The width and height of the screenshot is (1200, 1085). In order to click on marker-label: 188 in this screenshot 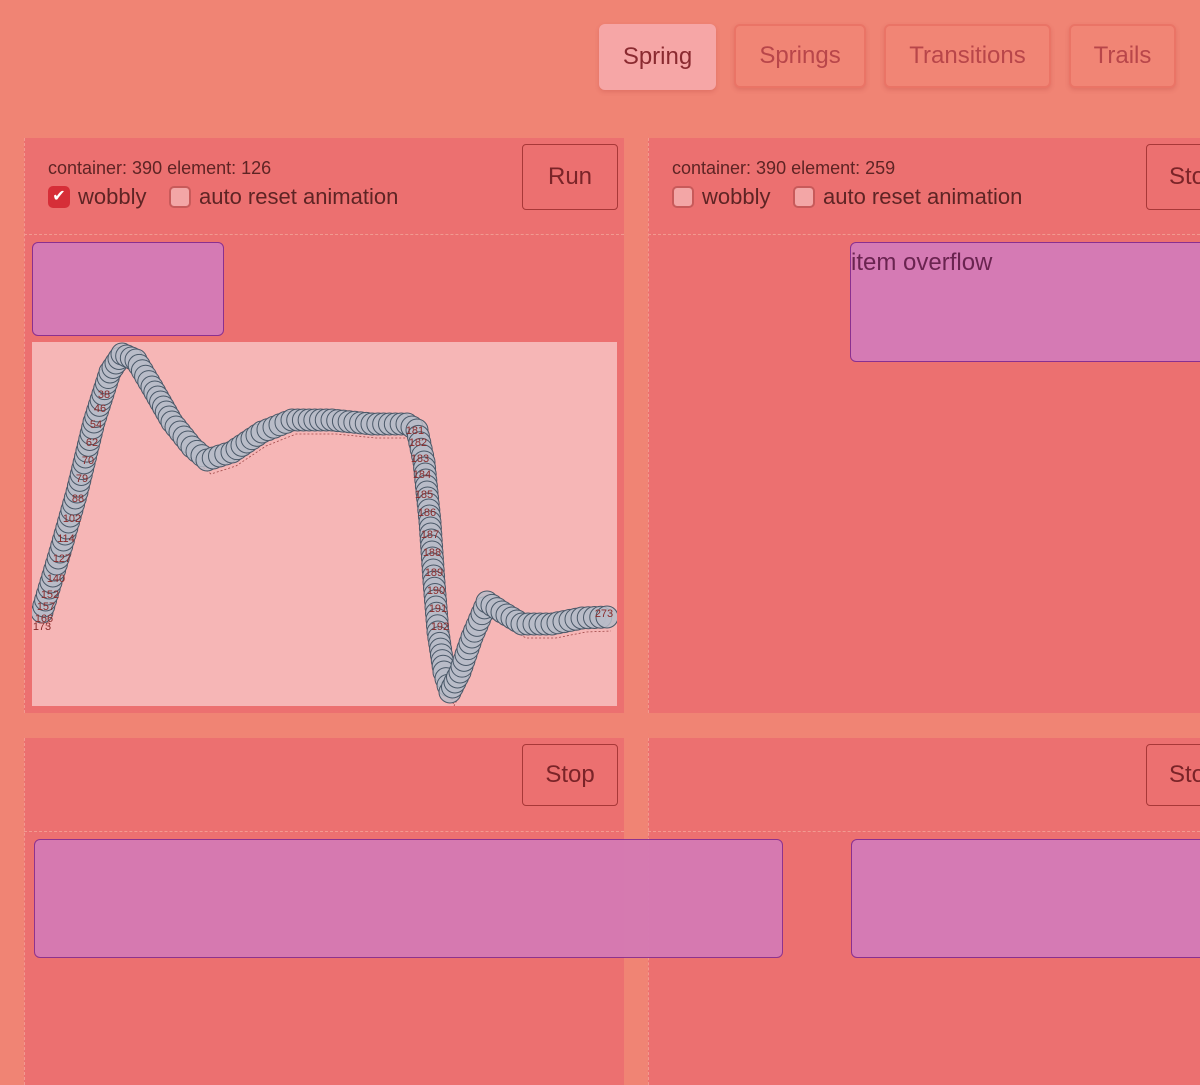, I will do `click(432, 553)`.